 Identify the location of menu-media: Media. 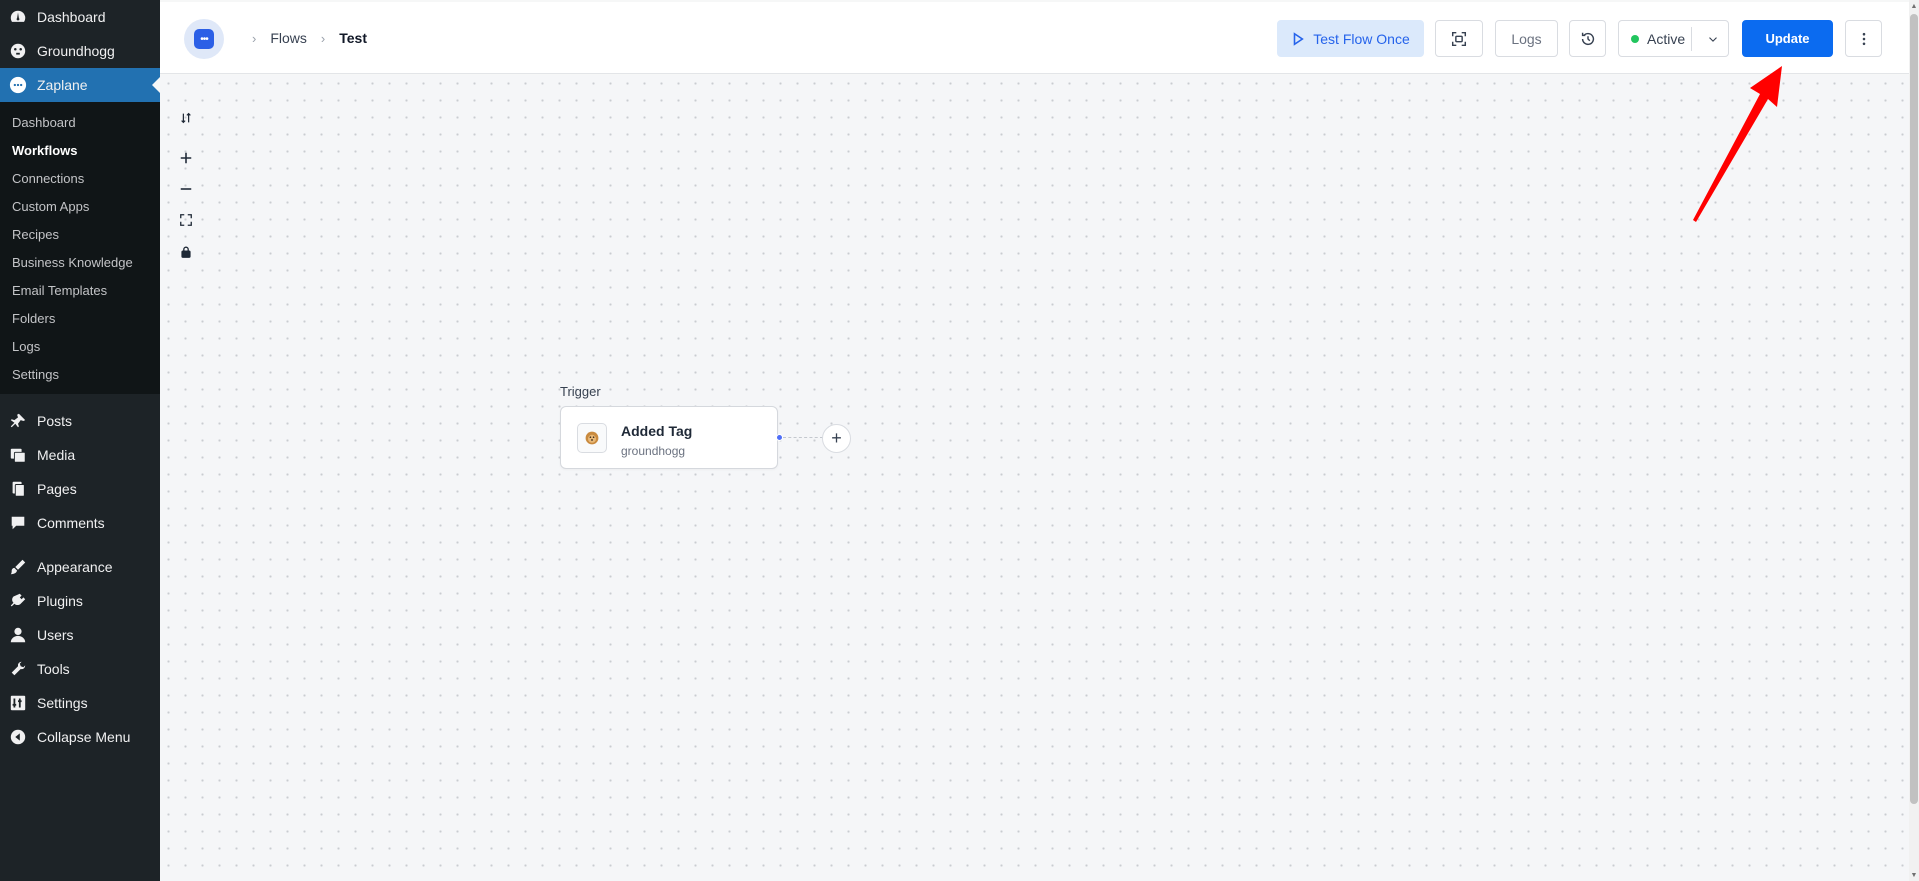
(80, 455).